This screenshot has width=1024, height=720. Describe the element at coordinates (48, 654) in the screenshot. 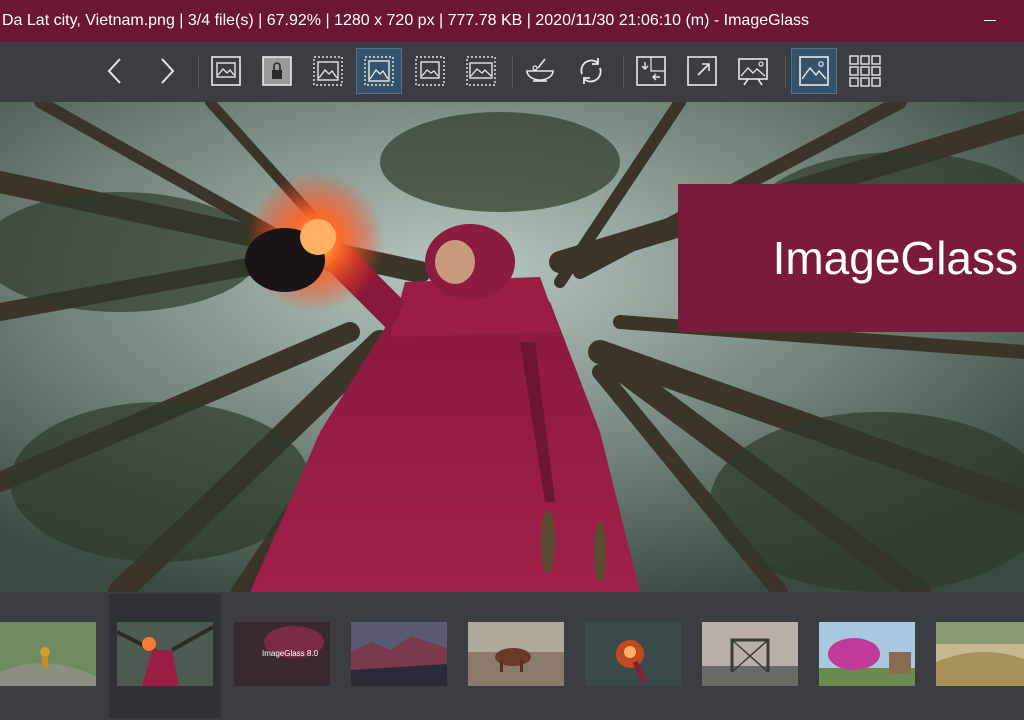

I see `thumb-child-bicycle` at that location.